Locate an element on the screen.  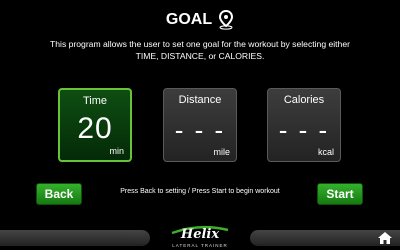
goal-tile-unit: kcal is located at coordinates (325, 152).